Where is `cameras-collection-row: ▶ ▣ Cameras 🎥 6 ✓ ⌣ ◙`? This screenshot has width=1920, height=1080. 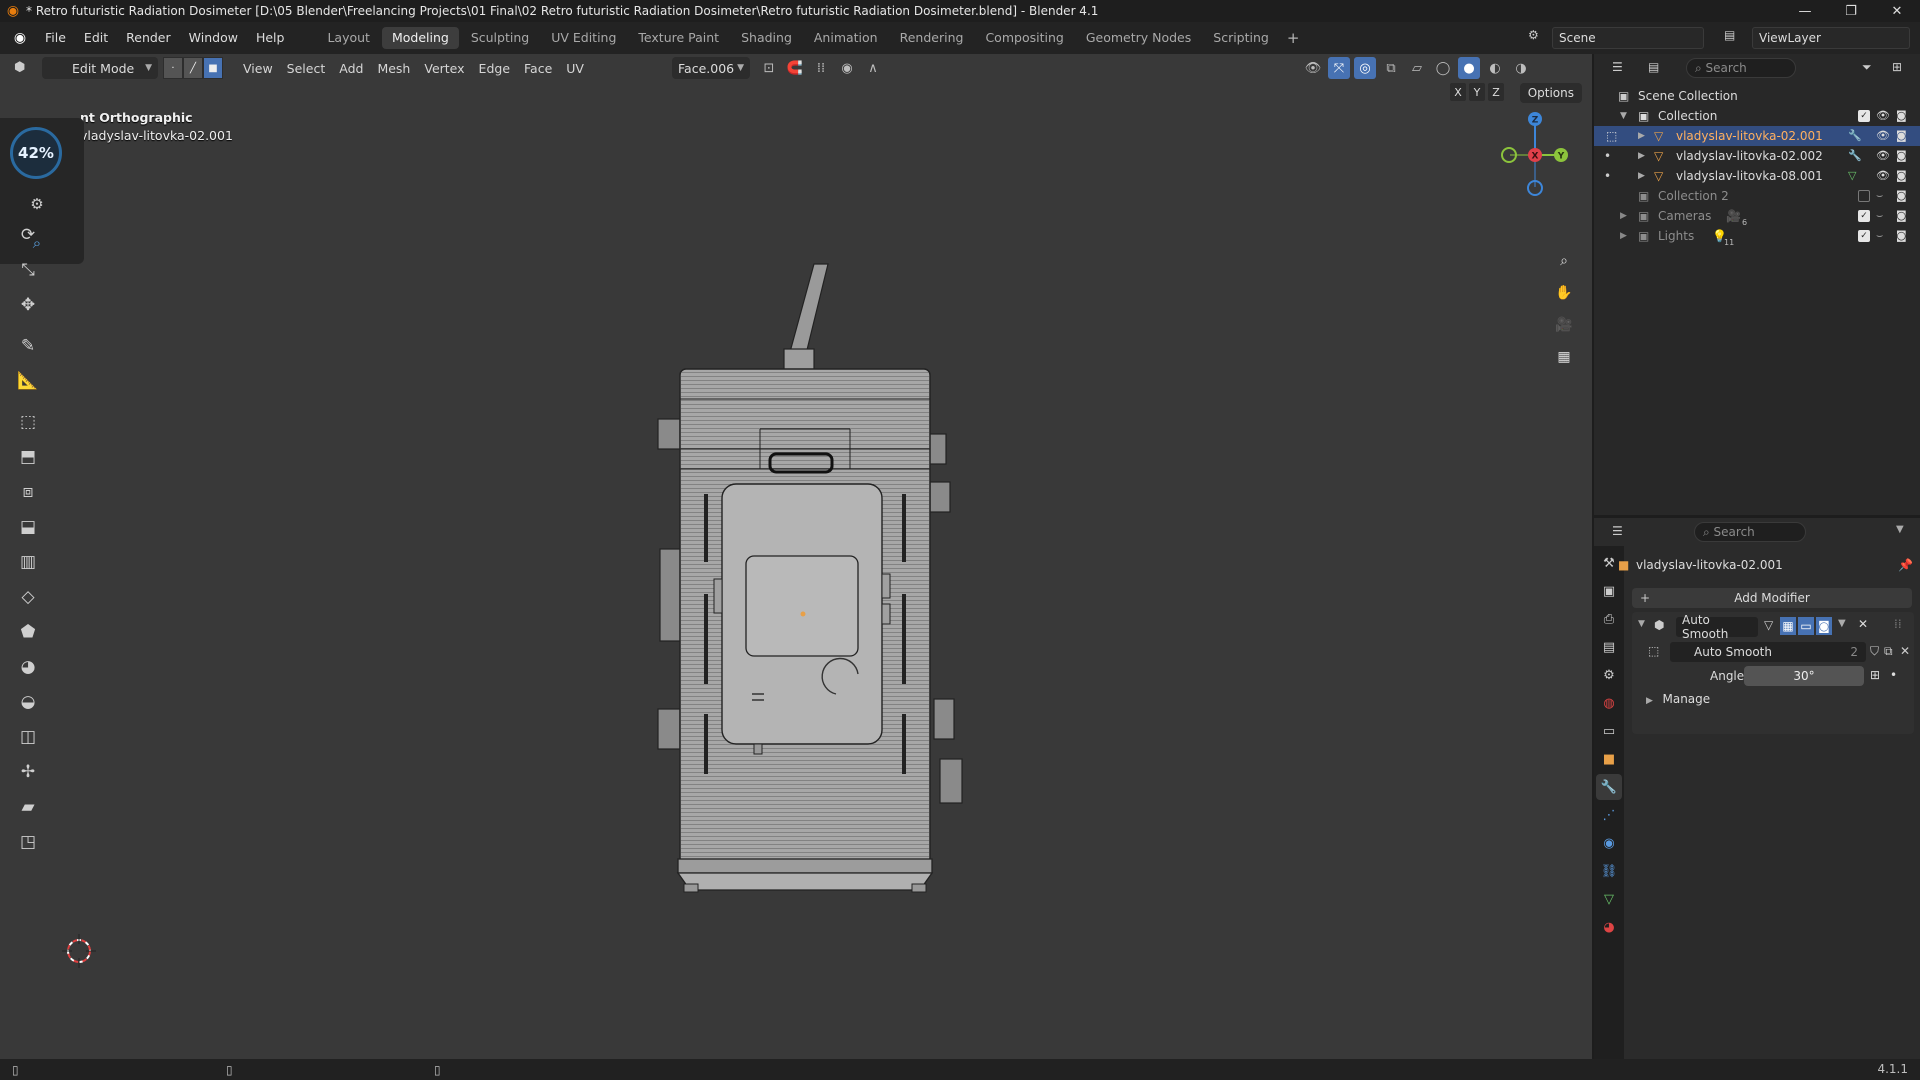
cameras-collection-row: ▶ ▣ Cameras 🎥 6 ✓ ⌣ ◙ is located at coordinates (1757, 216).